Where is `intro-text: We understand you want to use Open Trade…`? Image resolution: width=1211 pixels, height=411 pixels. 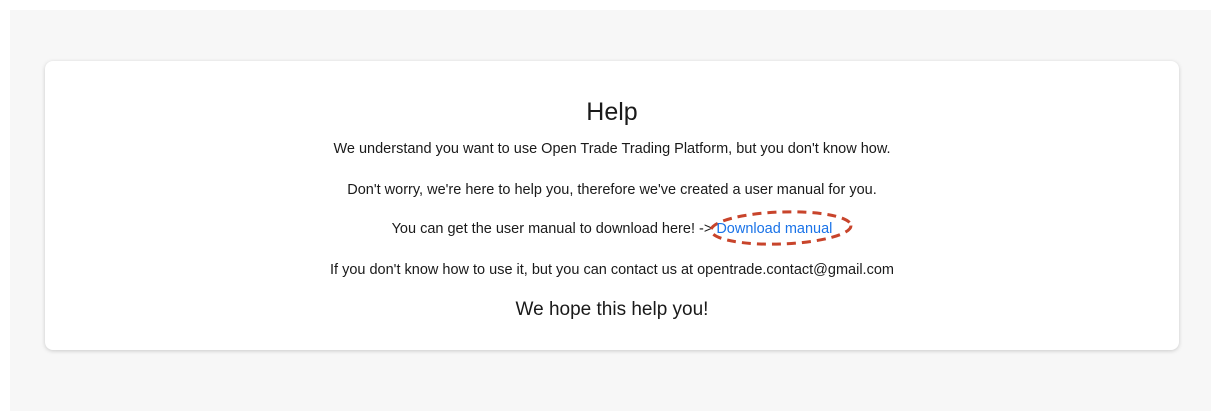 intro-text: We understand you want to use Open Trade… is located at coordinates (612, 149).